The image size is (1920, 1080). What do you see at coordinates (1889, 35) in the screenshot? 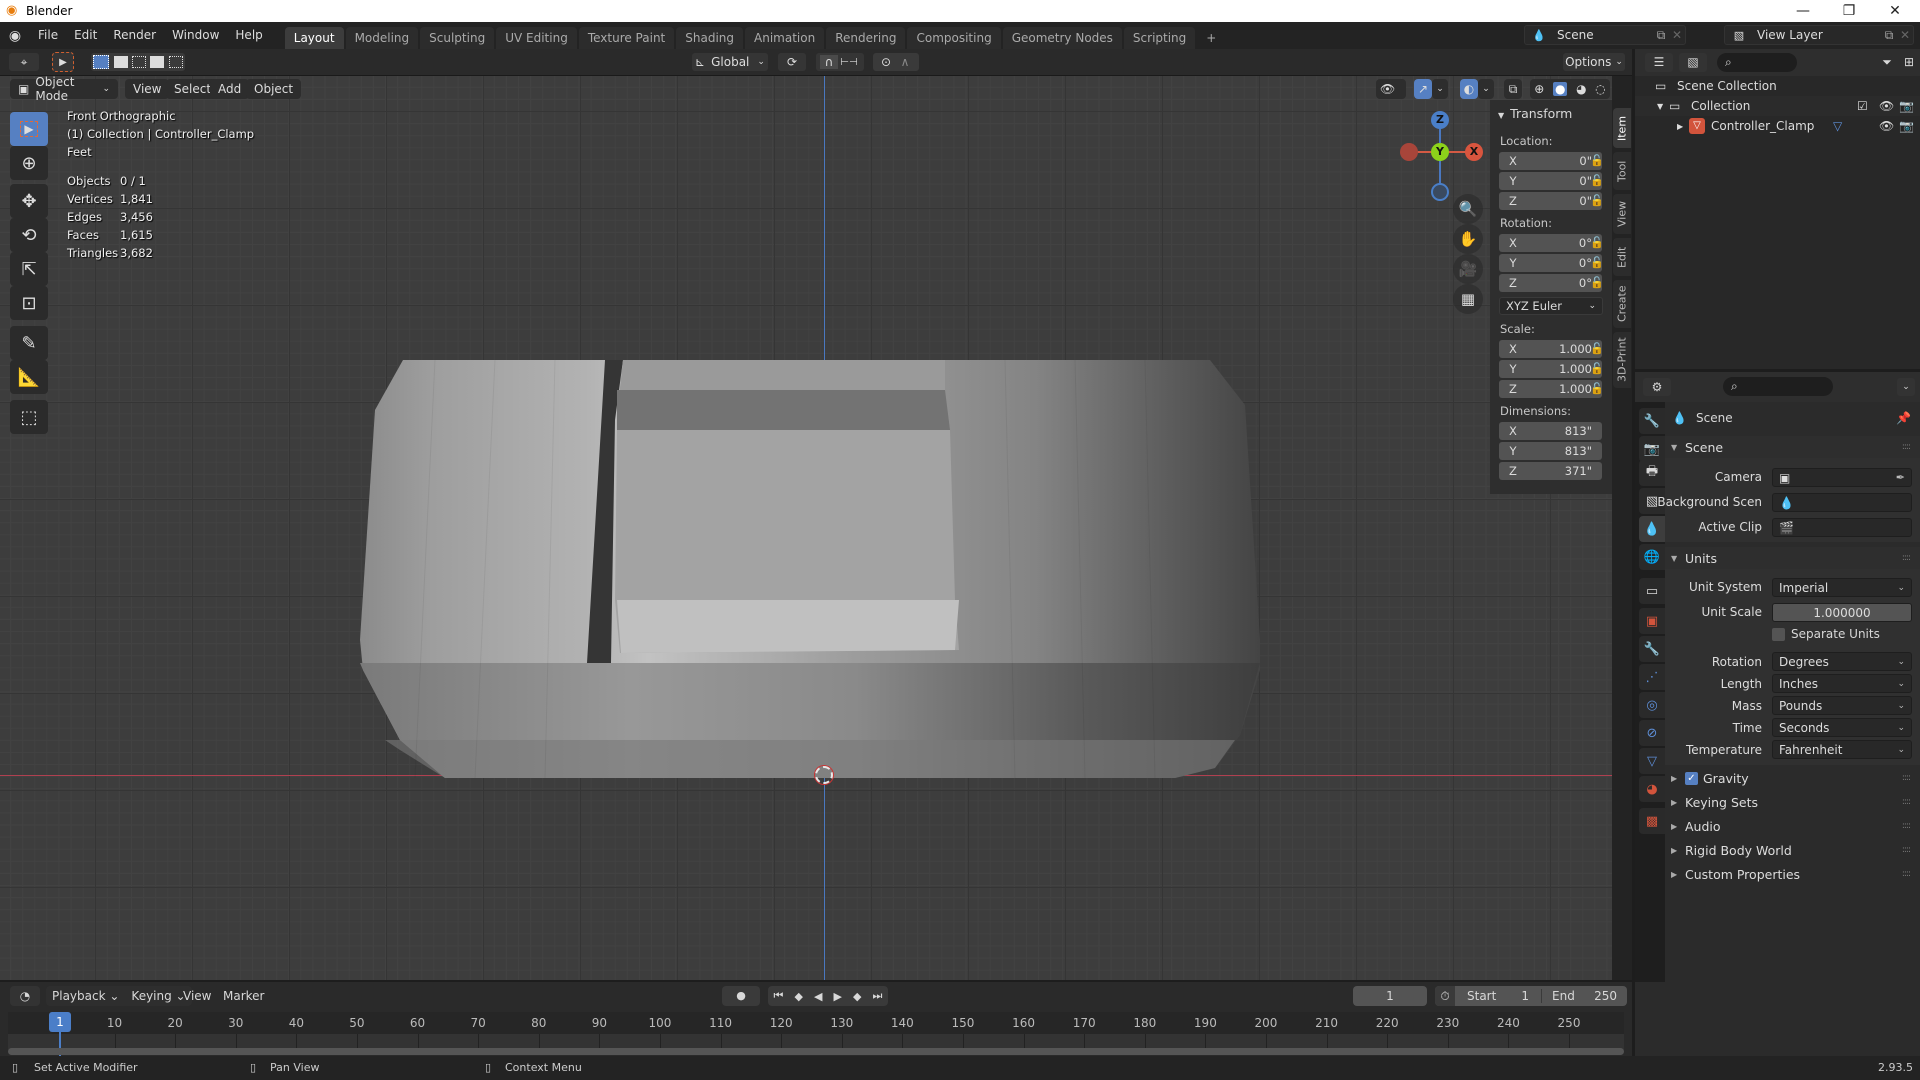
I see `new-view-layer-icon: ⧉` at bounding box center [1889, 35].